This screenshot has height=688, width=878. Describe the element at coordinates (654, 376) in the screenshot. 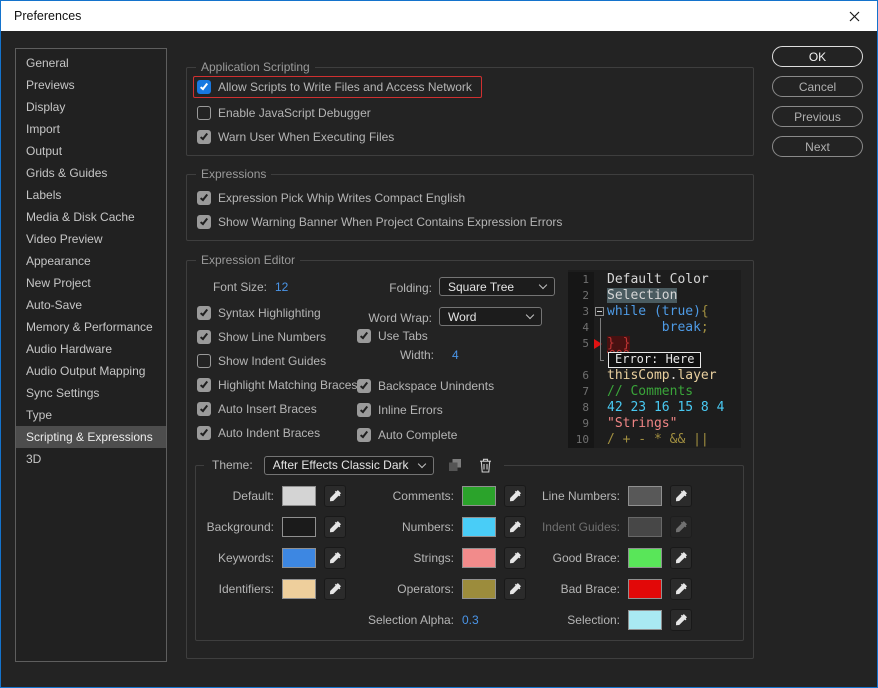

I see `code-line: 6 thisComp.layer` at that location.